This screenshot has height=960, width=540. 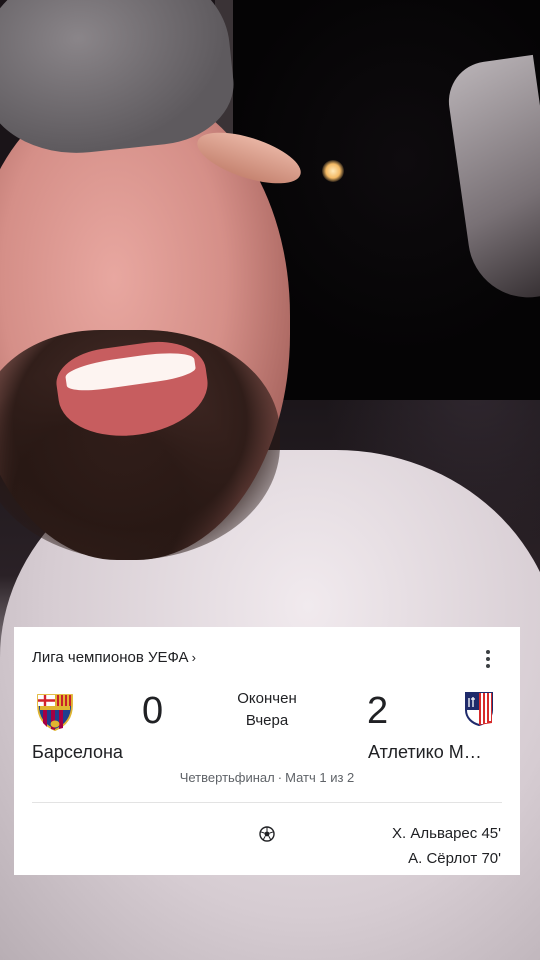 What do you see at coordinates (267, 720) in the screenshot?
I see `match-date: Вчера` at bounding box center [267, 720].